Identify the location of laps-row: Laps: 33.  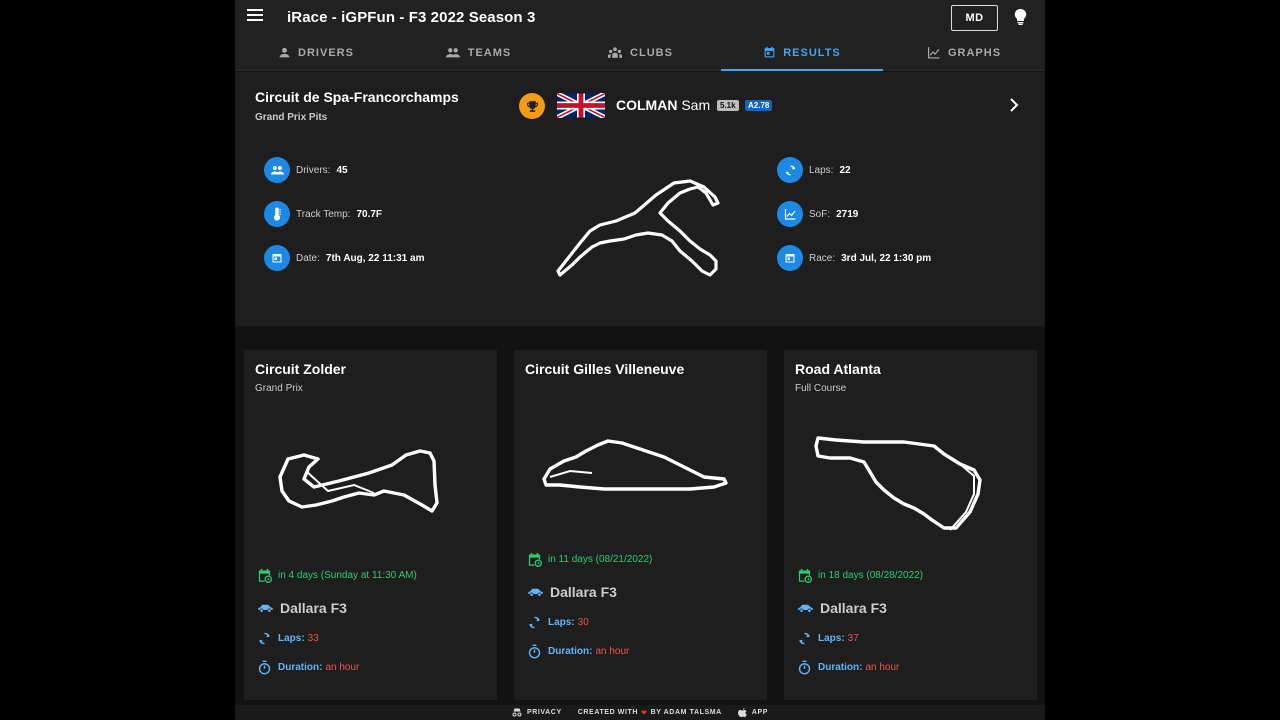
(288, 638).